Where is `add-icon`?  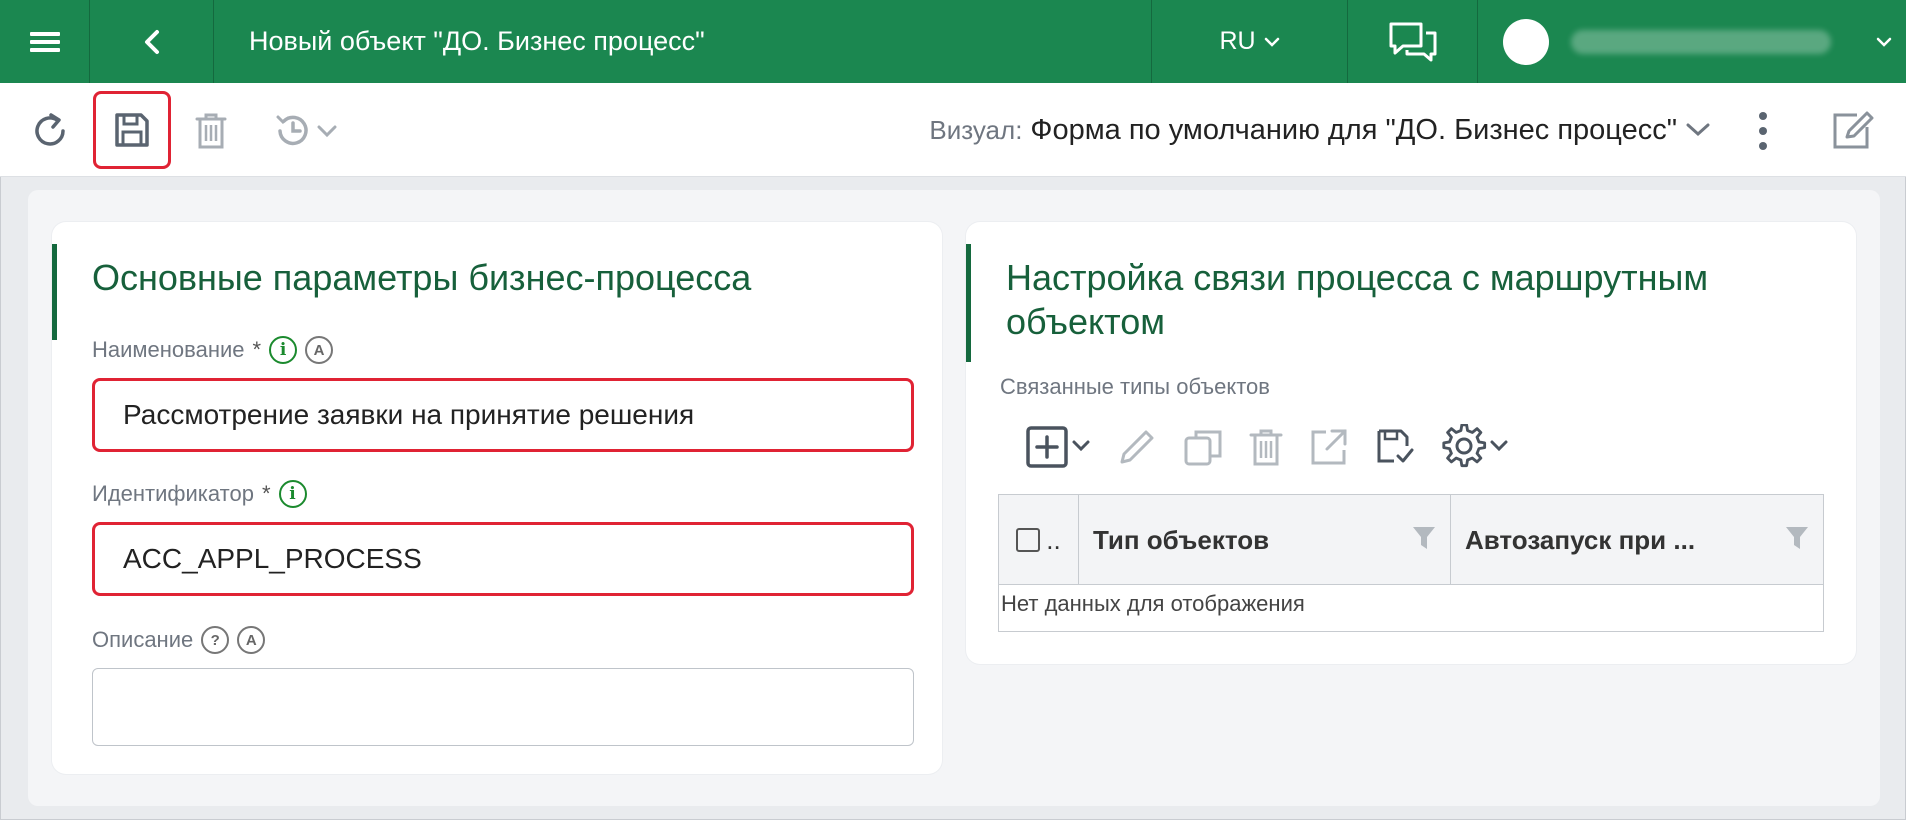 add-icon is located at coordinates (1058, 447).